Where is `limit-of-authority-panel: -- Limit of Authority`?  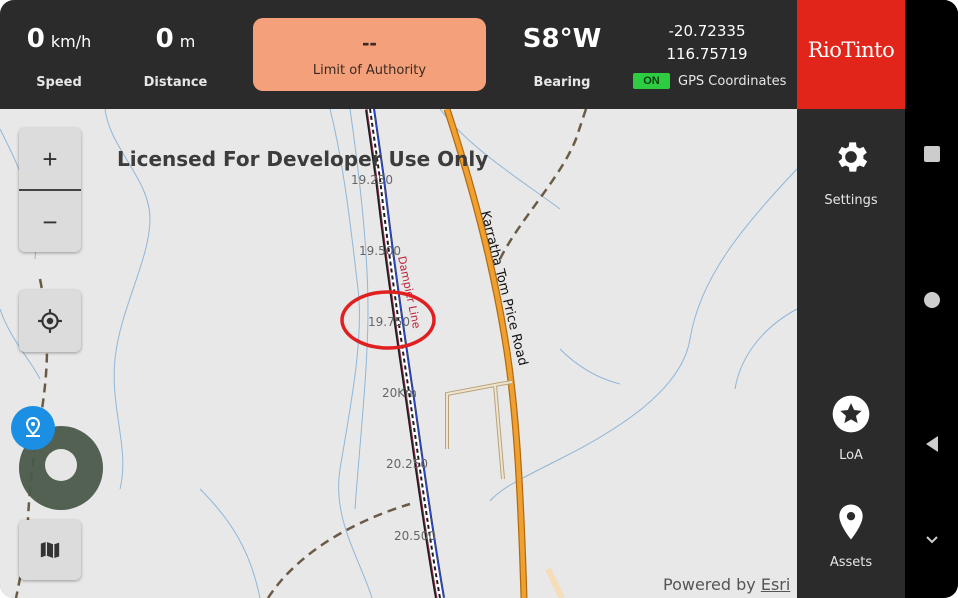 limit-of-authority-panel: -- Limit of Authority is located at coordinates (369, 54).